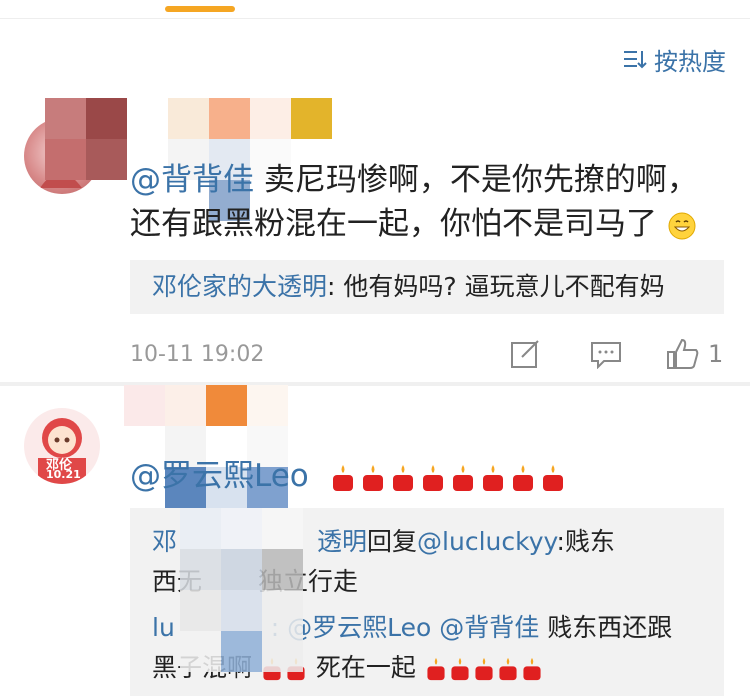 The height and width of the screenshot is (696, 750). I want to click on comment-body: @罗云熙Leo, so click(426, 476).